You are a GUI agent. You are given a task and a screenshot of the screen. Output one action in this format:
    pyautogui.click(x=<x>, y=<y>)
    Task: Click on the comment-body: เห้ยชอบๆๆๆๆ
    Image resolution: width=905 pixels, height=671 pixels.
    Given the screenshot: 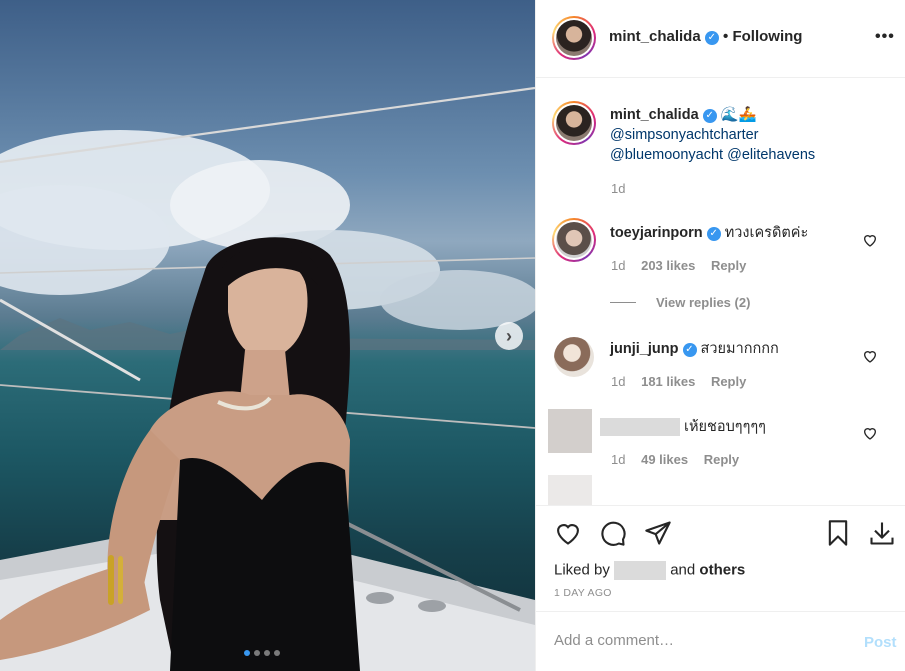 What is the action you would take?
    pyautogui.click(x=683, y=427)
    